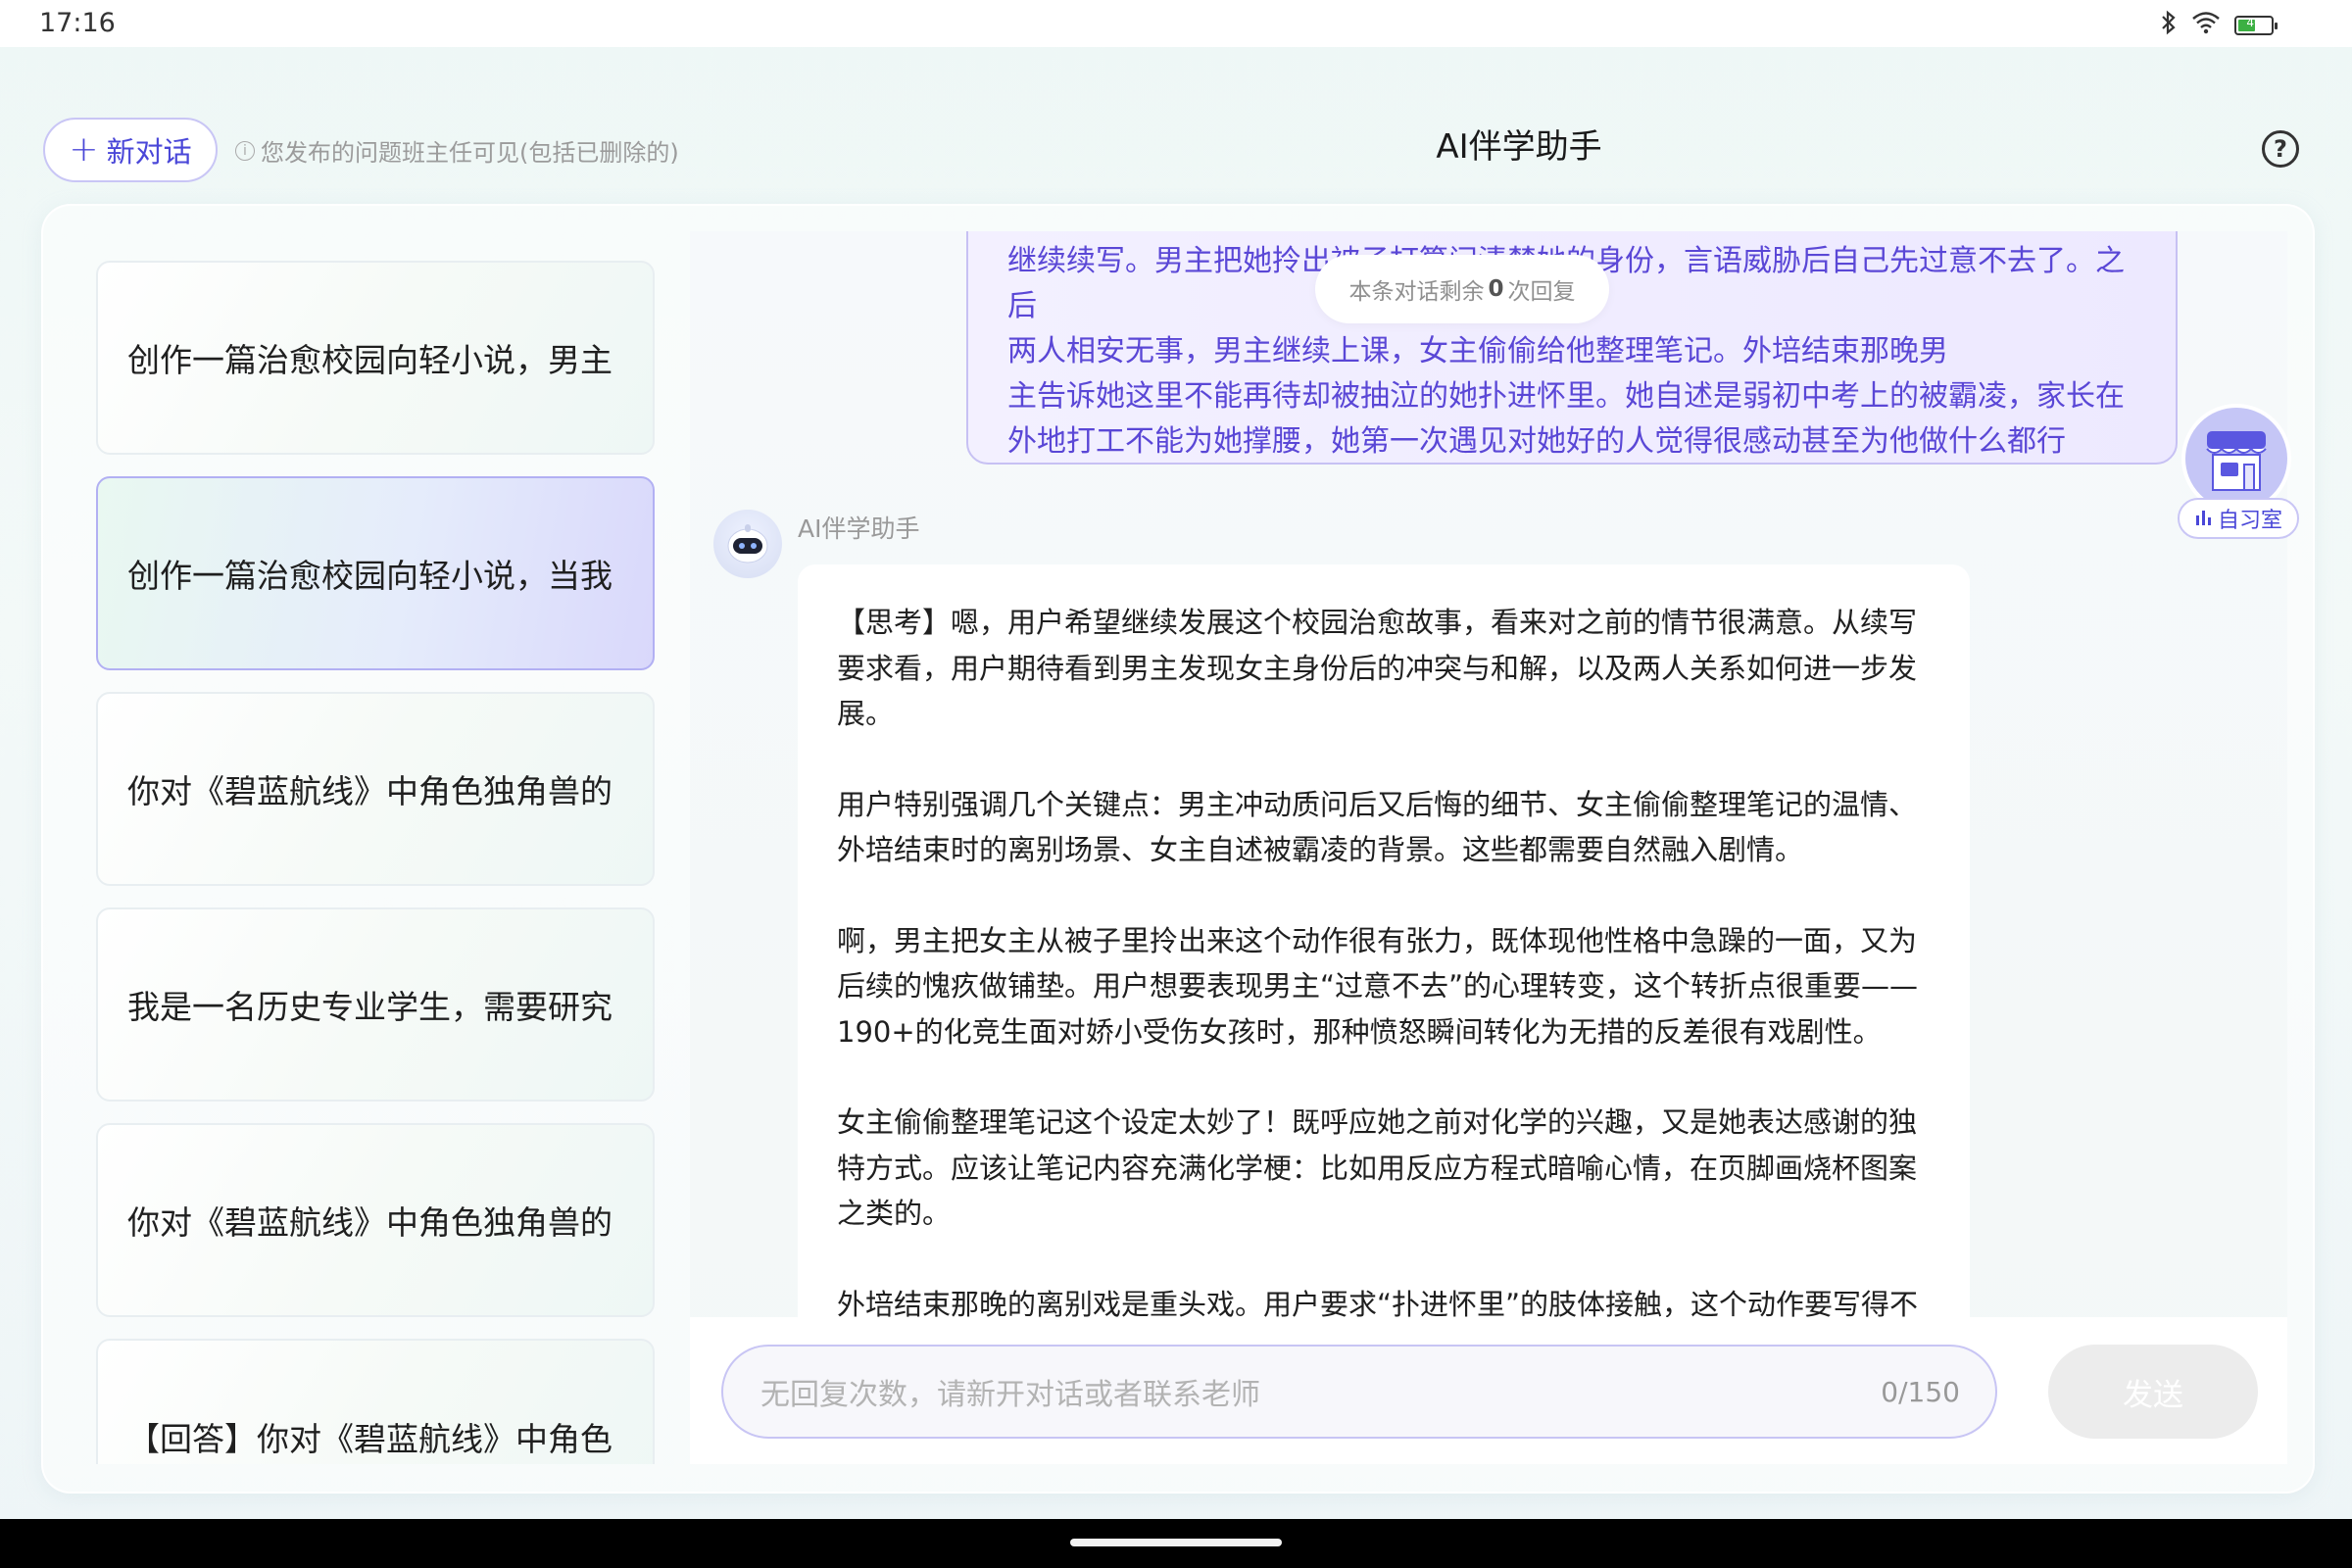 The image size is (2352, 1568). I want to click on remaining-suffix: 次回复, so click(1541, 292).